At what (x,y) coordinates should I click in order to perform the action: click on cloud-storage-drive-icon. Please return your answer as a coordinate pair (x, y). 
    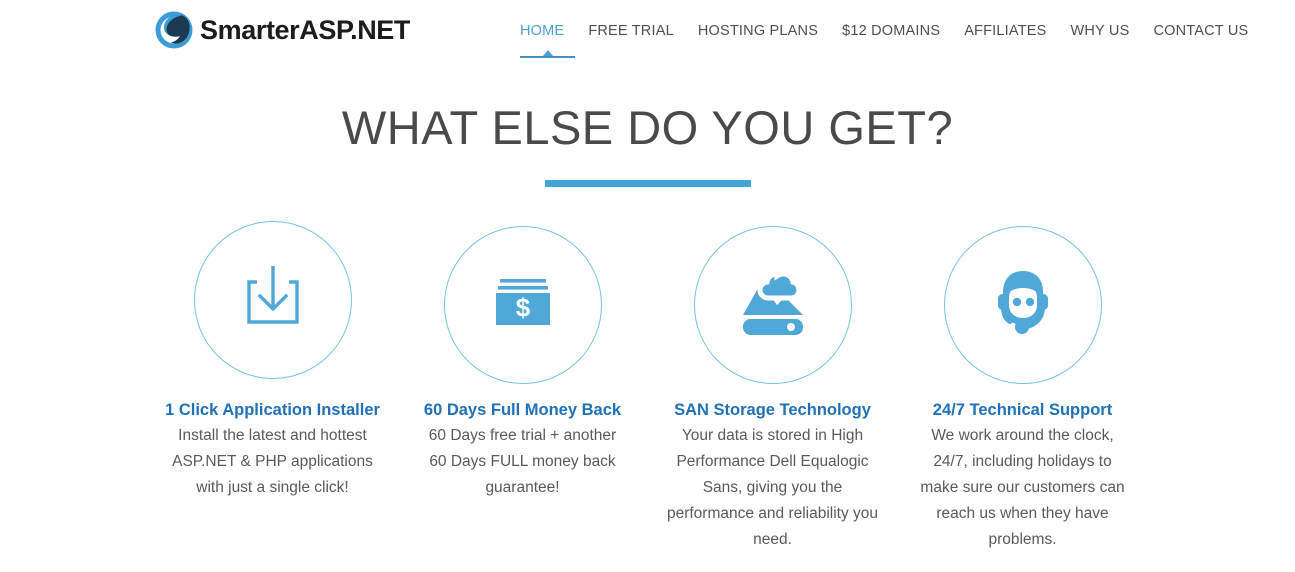
    Looking at the image, I should click on (773, 305).